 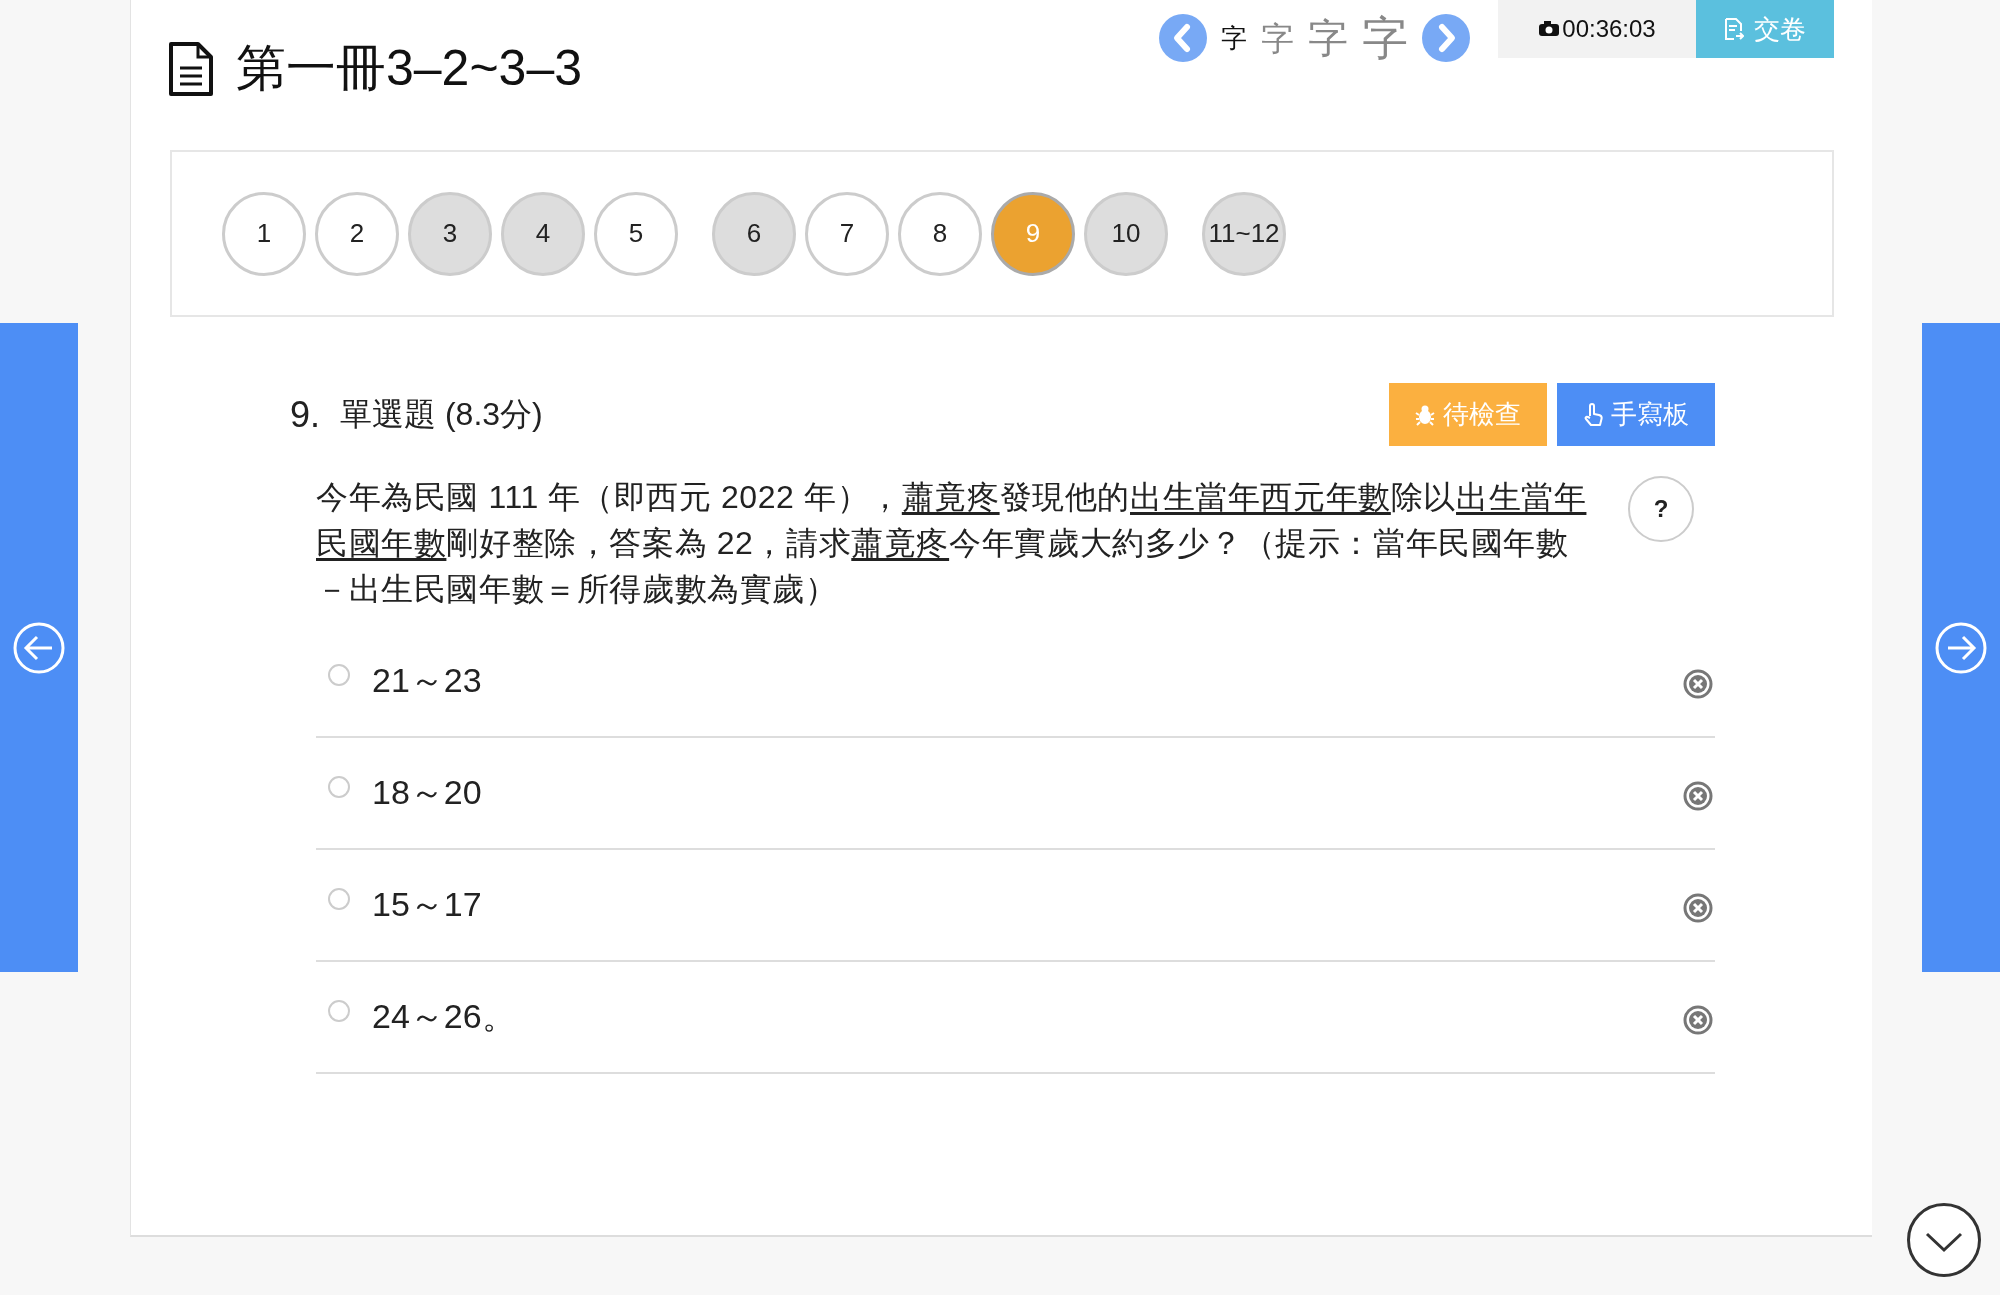 I want to click on chevron-right-icon, so click(x=1446, y=38).